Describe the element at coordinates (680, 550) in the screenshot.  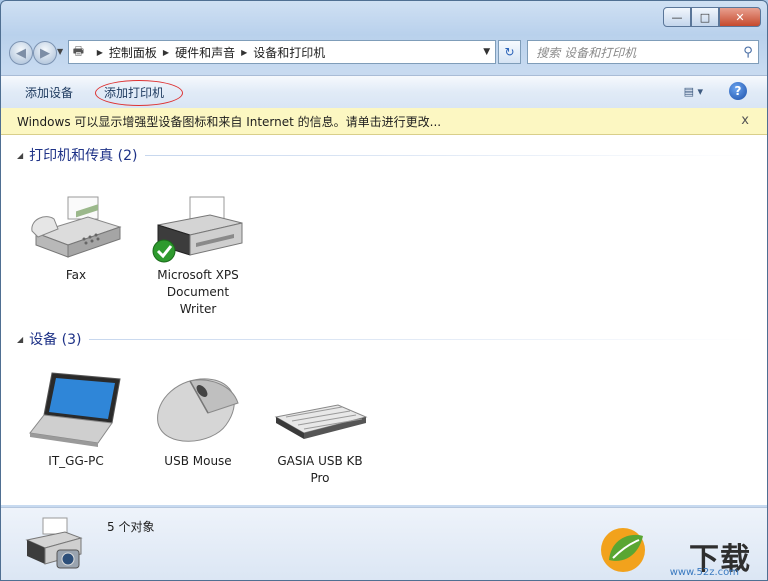
I see `watermark-logo: 下载 www.52z.com` at that location.